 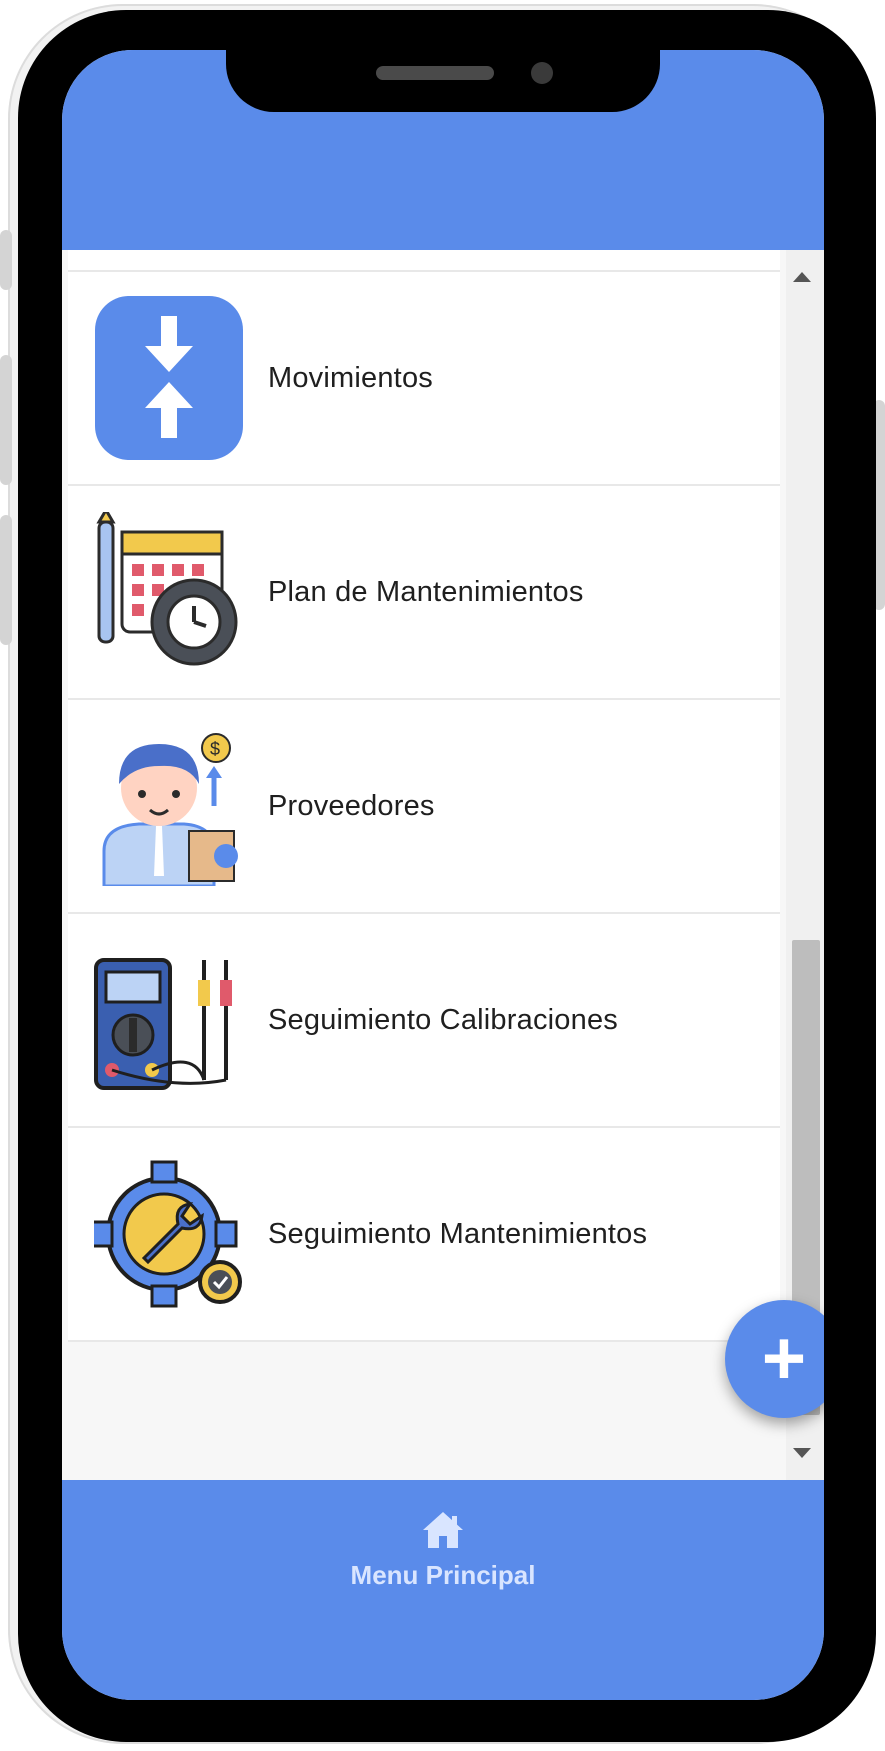 I want to click on list-top-edge, so click(x=424, y=261).